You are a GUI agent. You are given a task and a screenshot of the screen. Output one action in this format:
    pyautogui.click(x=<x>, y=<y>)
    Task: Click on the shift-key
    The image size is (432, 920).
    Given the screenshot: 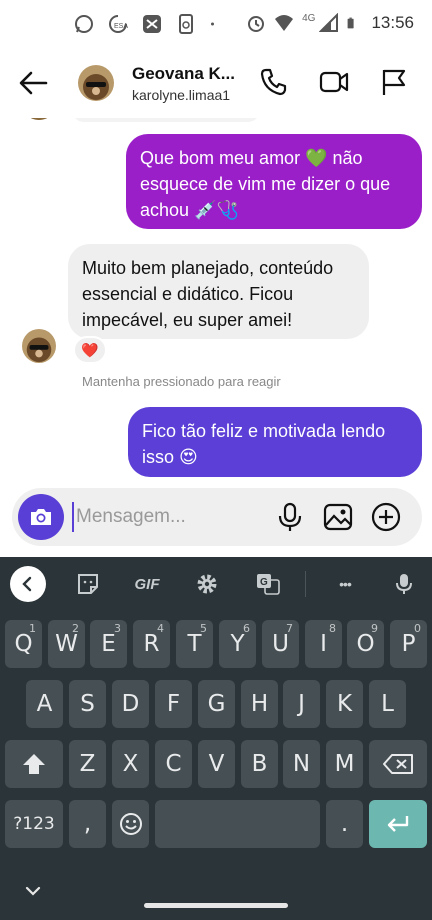 What is the action you would take?
    pyautogui.click(x=34, y=764)
    